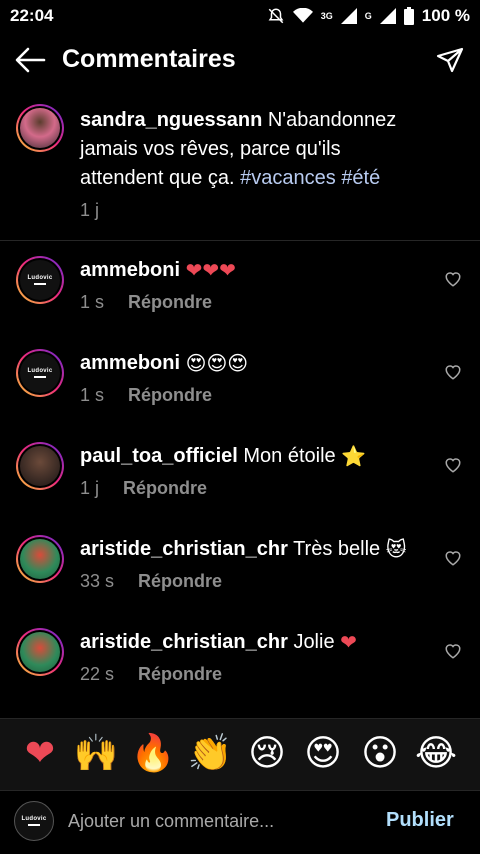 The height and width of the screenshot is (854, 480). I want to click on comment-composer: Ludovic Publier, so click(240, 822).